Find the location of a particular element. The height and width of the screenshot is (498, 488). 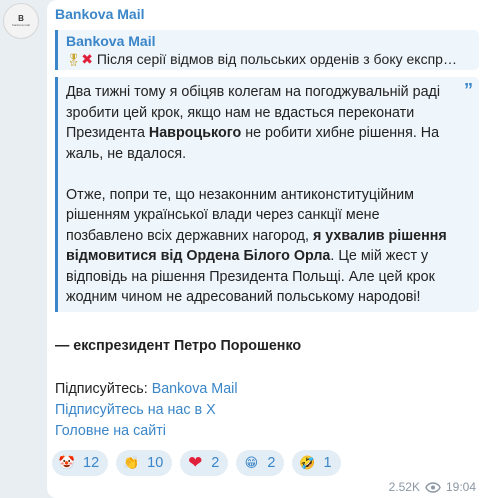

message-meta: 2.52K 19:04 is located at coordinates (432, 487).